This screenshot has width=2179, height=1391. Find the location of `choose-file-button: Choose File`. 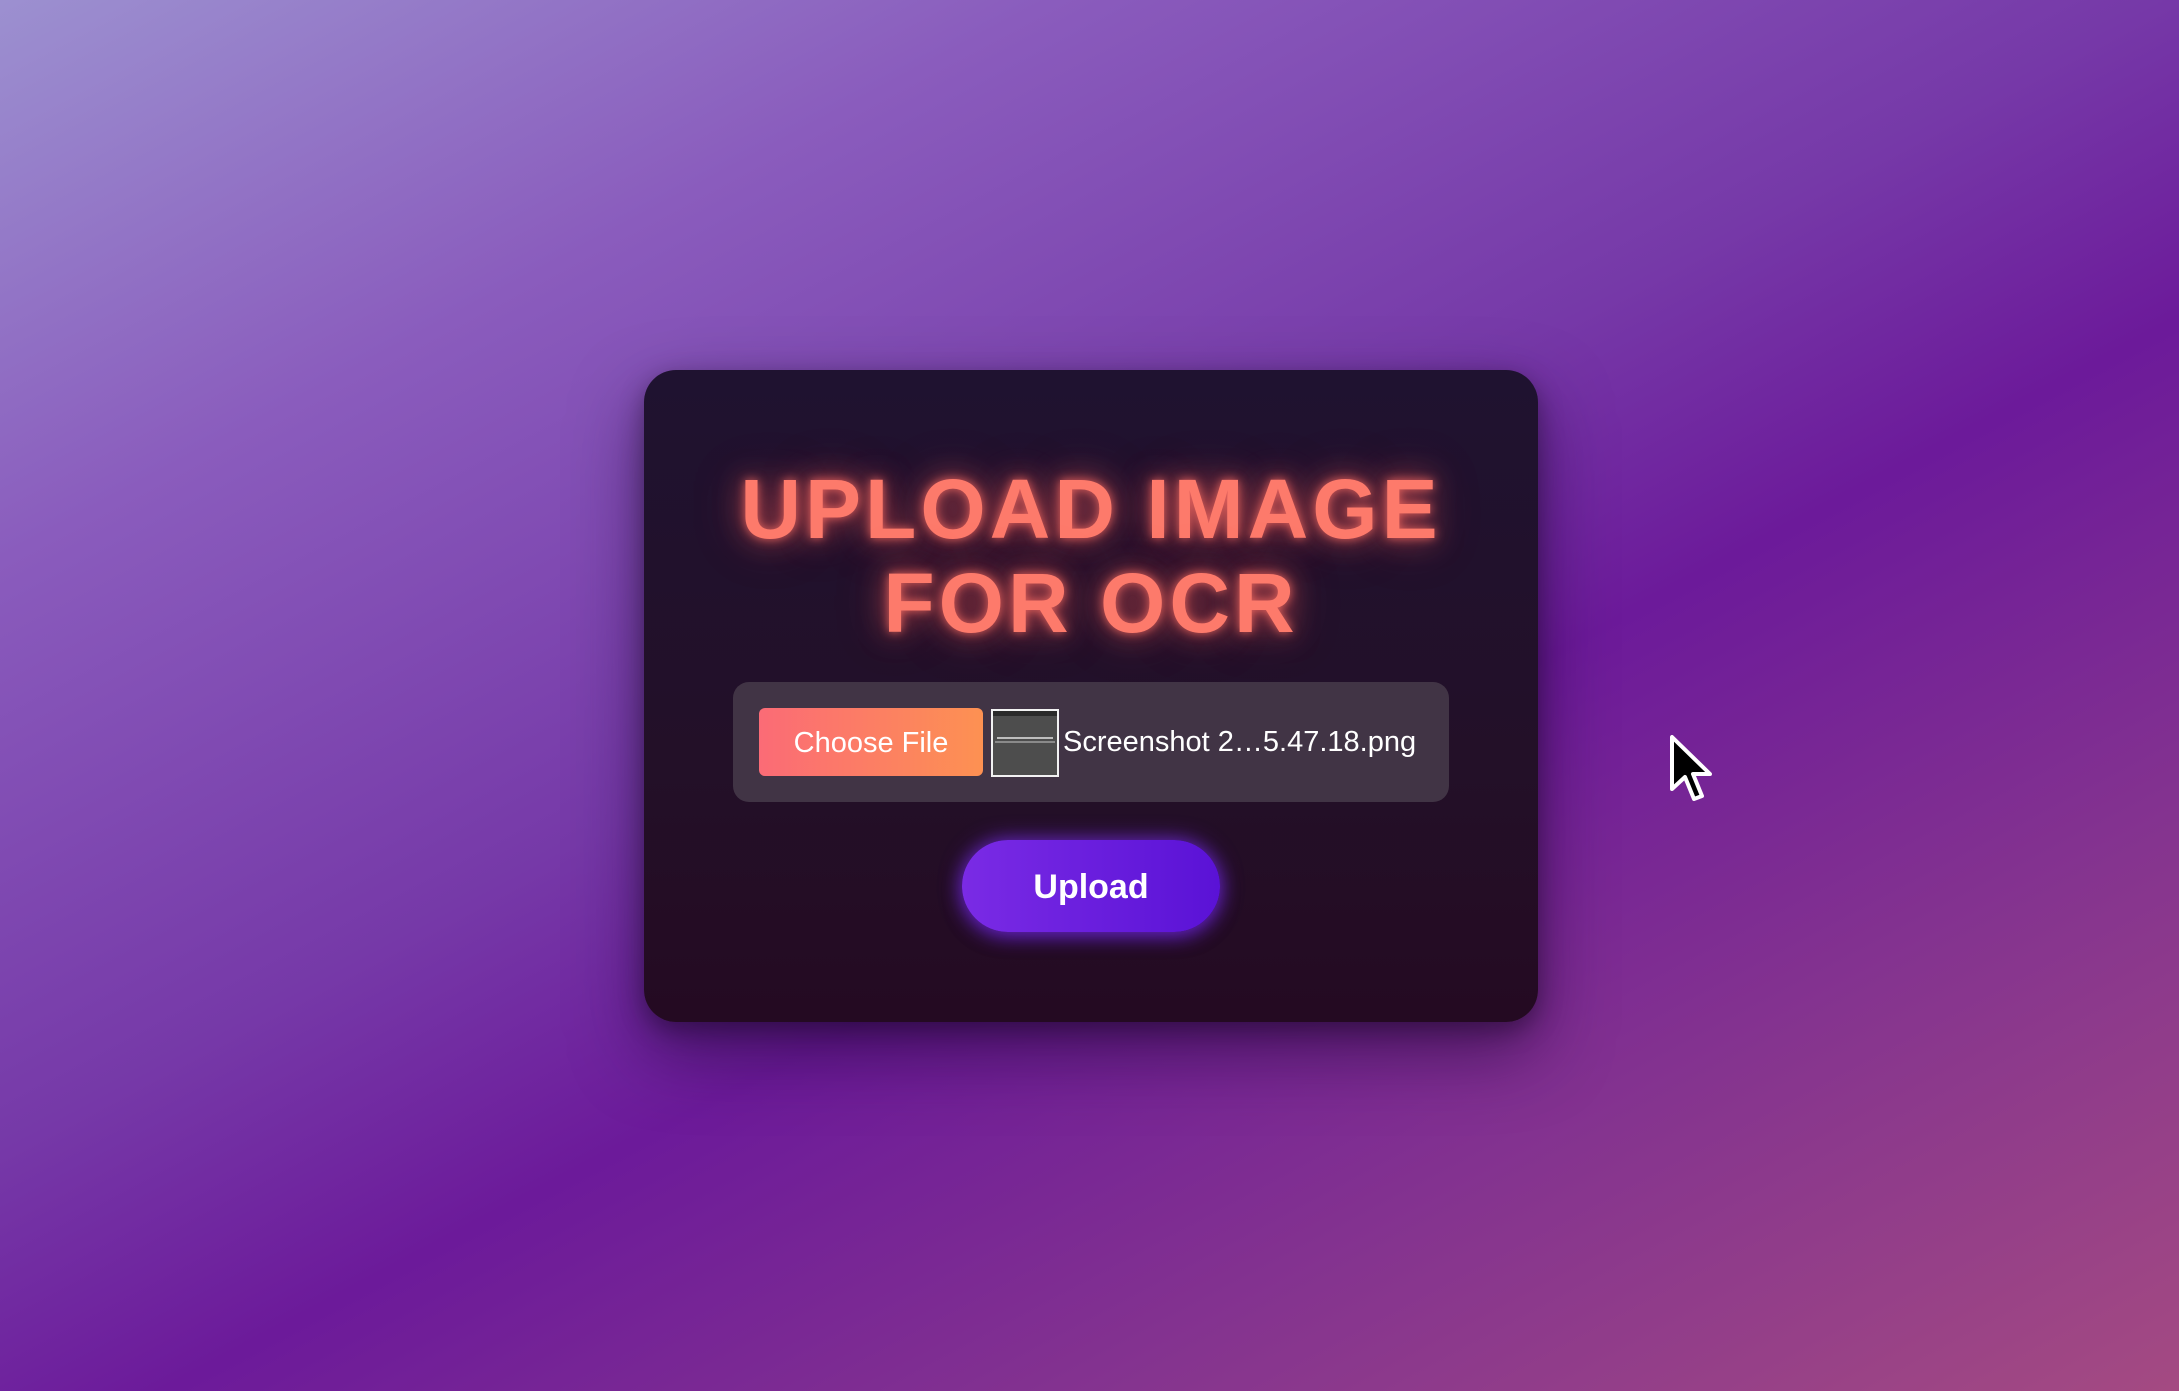

choose-file-button: Choose File is located at coordinates (871, 742).